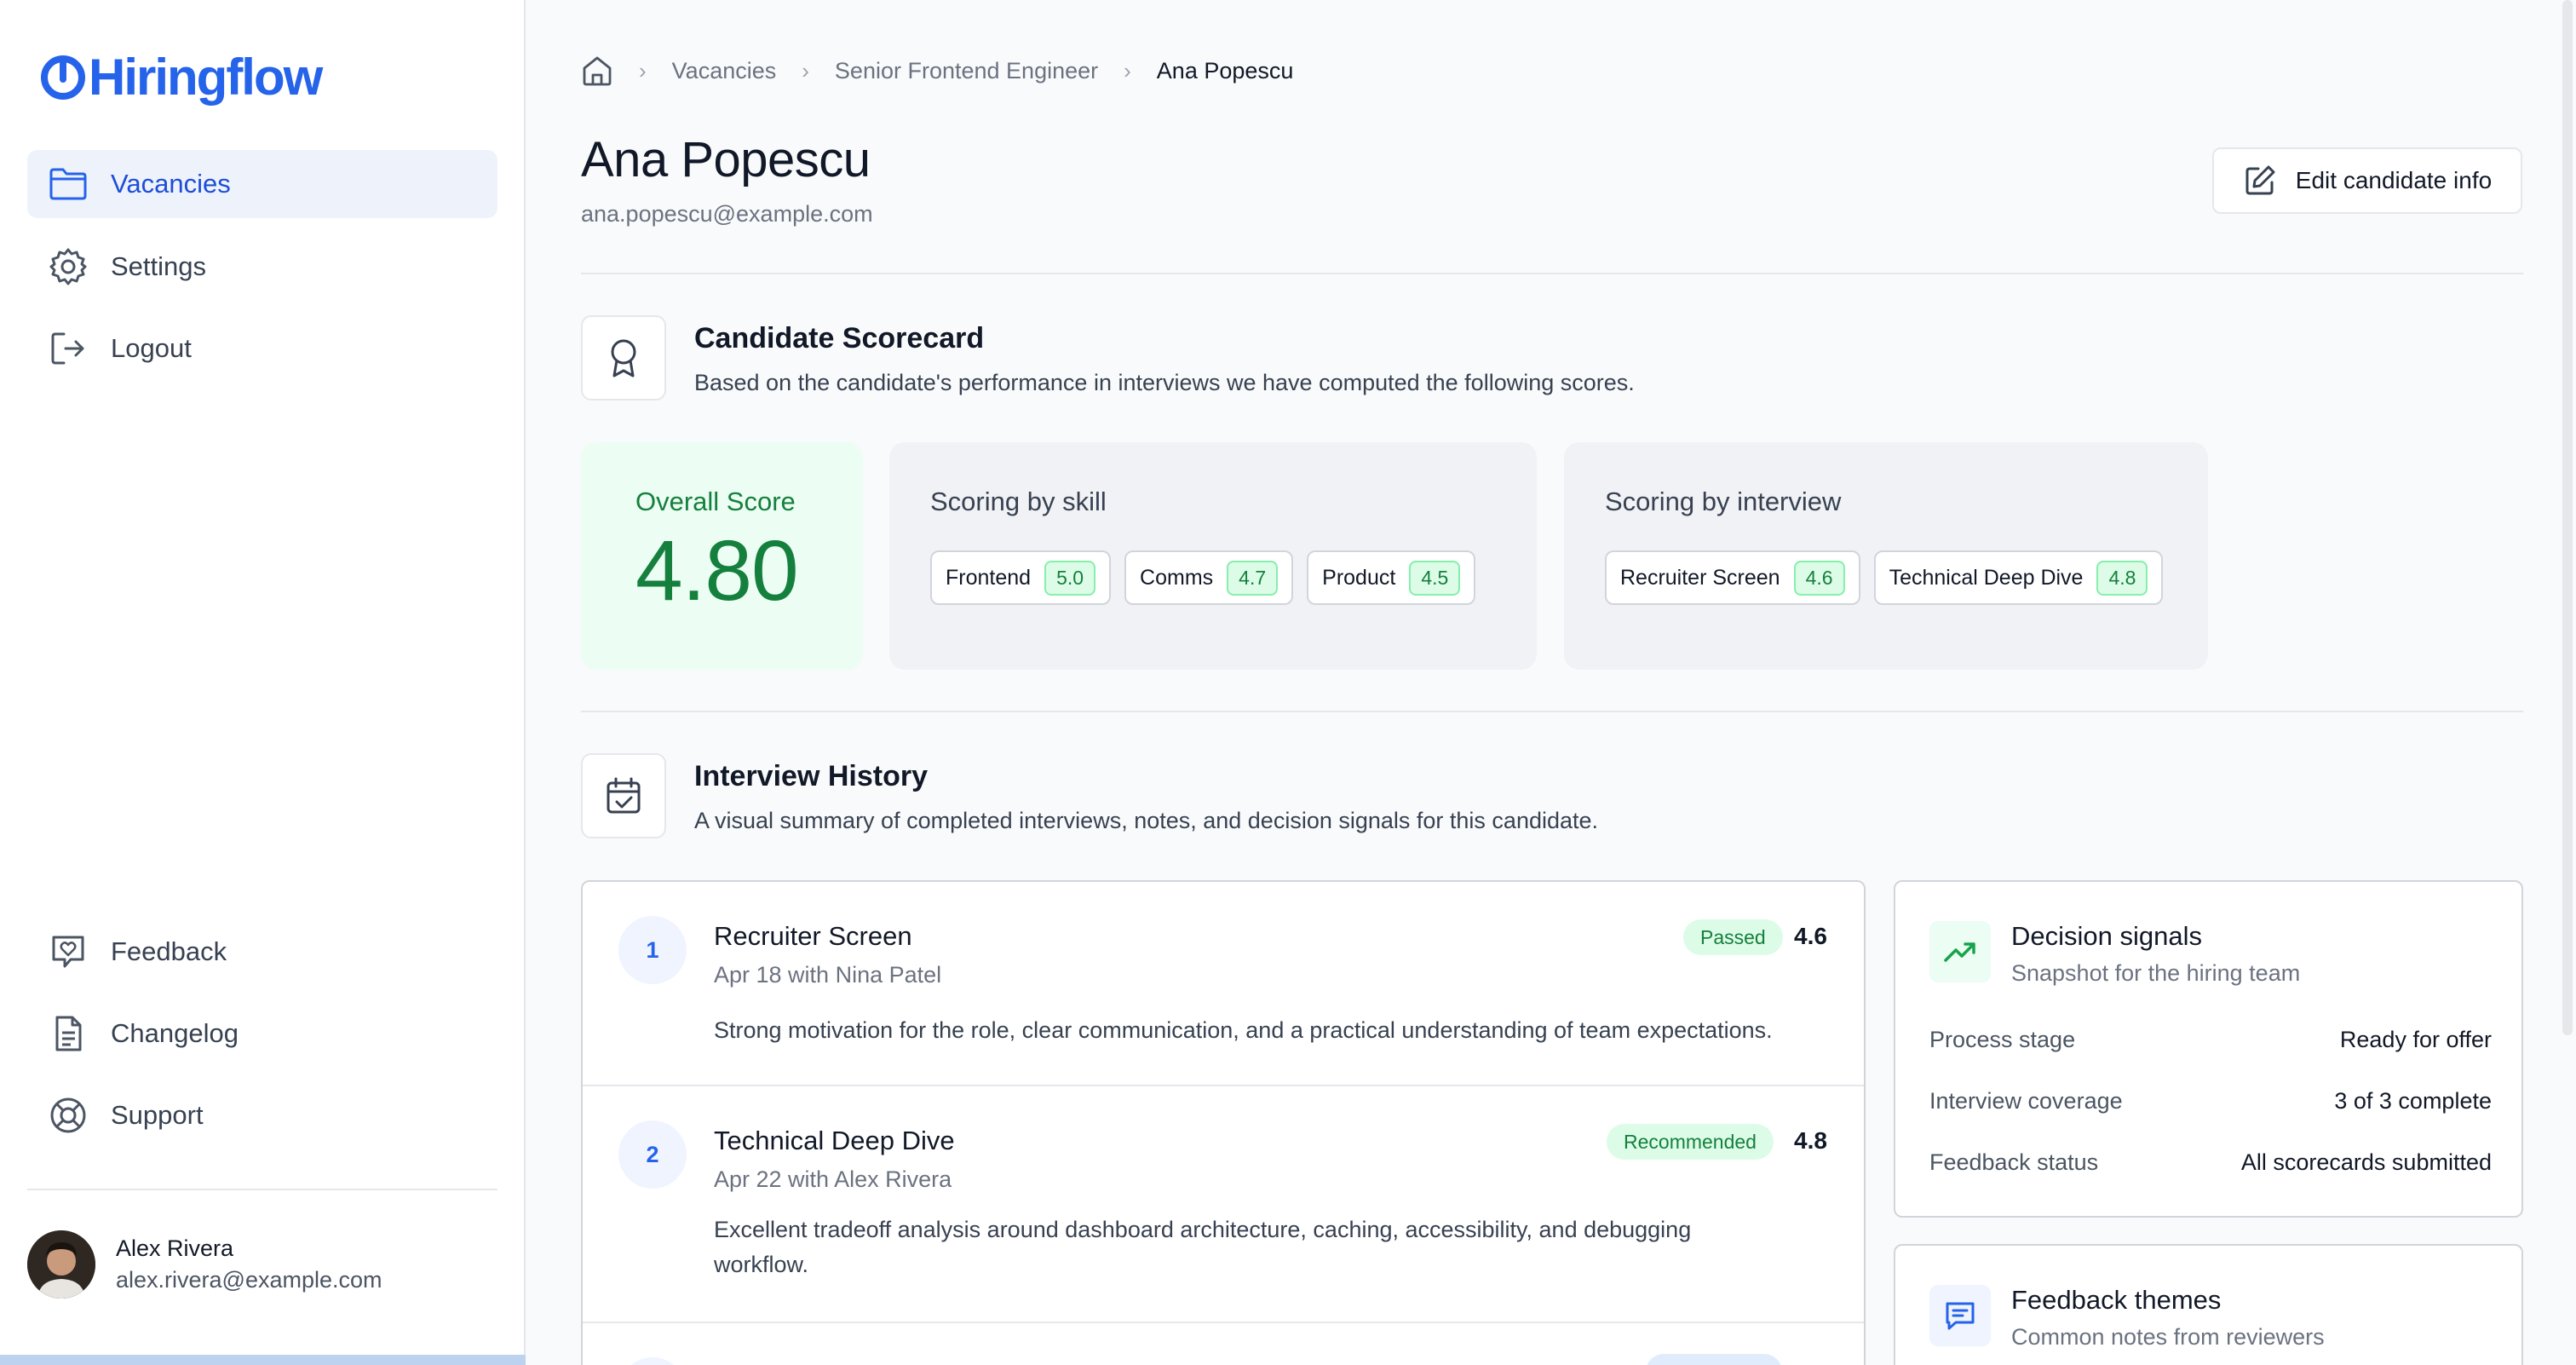 This screenshot has width=2576, height=1365. I want to click on decision-signals-title: Decision signals, so click(2107, 936).